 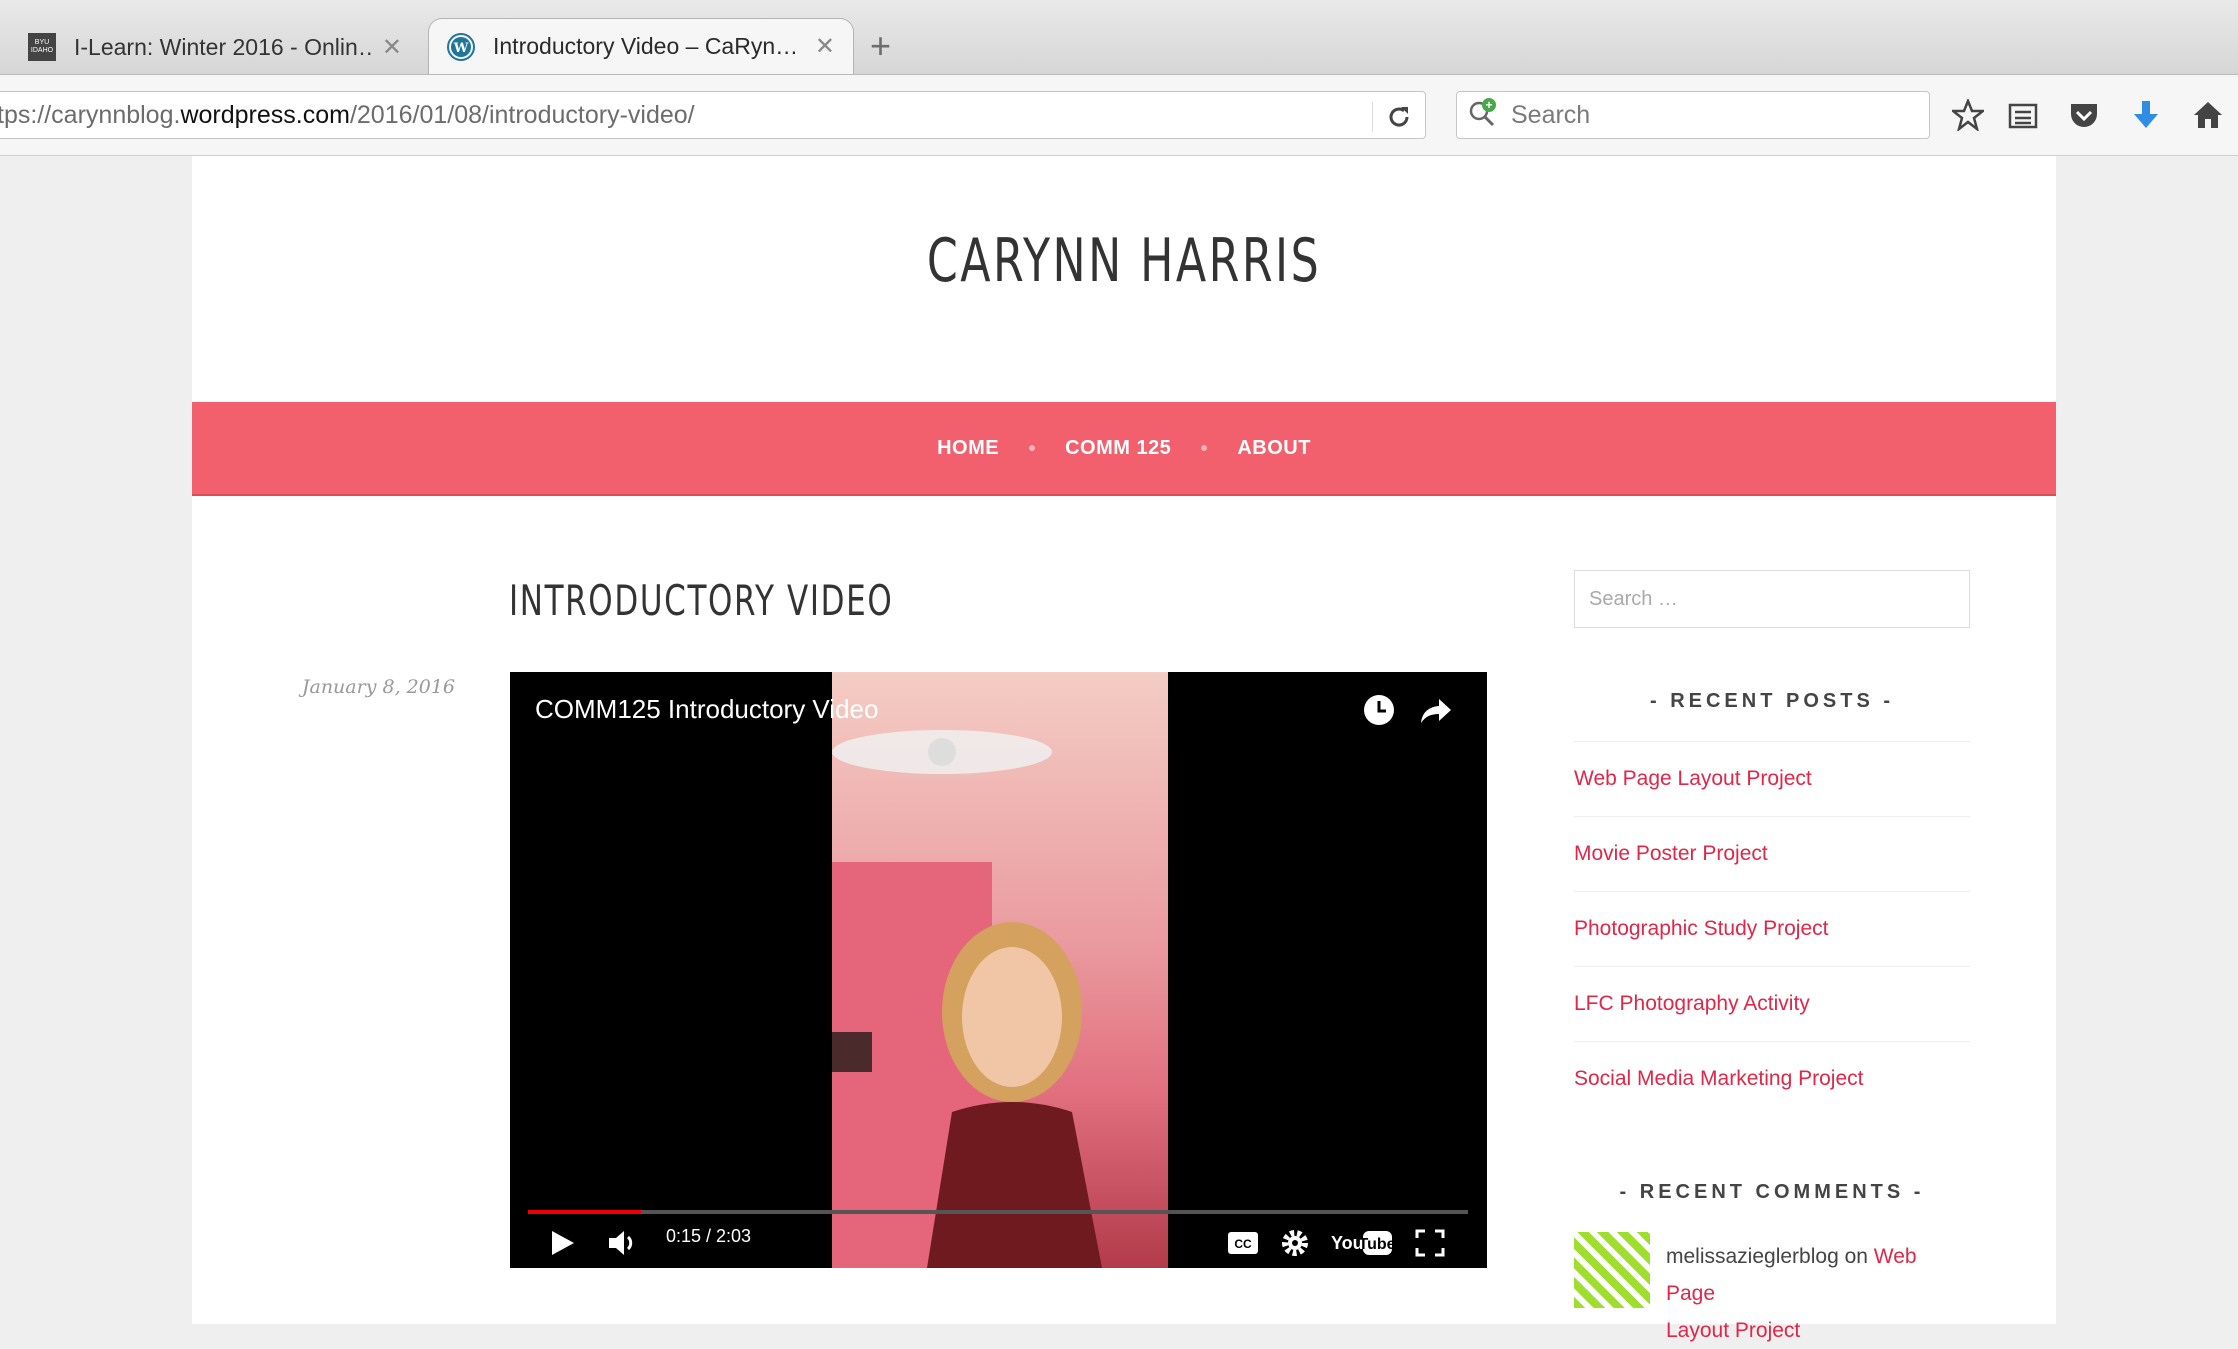 What do you see at coordinates (967, 999) in the screenshot?
I see `video-scene` at bounding box center [967, 999].